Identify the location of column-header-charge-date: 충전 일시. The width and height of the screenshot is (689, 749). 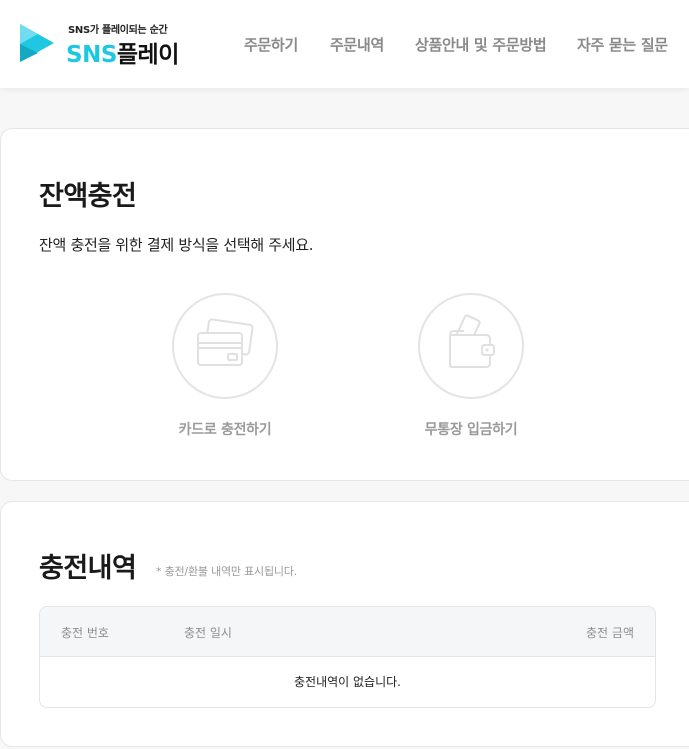
(208, 633).